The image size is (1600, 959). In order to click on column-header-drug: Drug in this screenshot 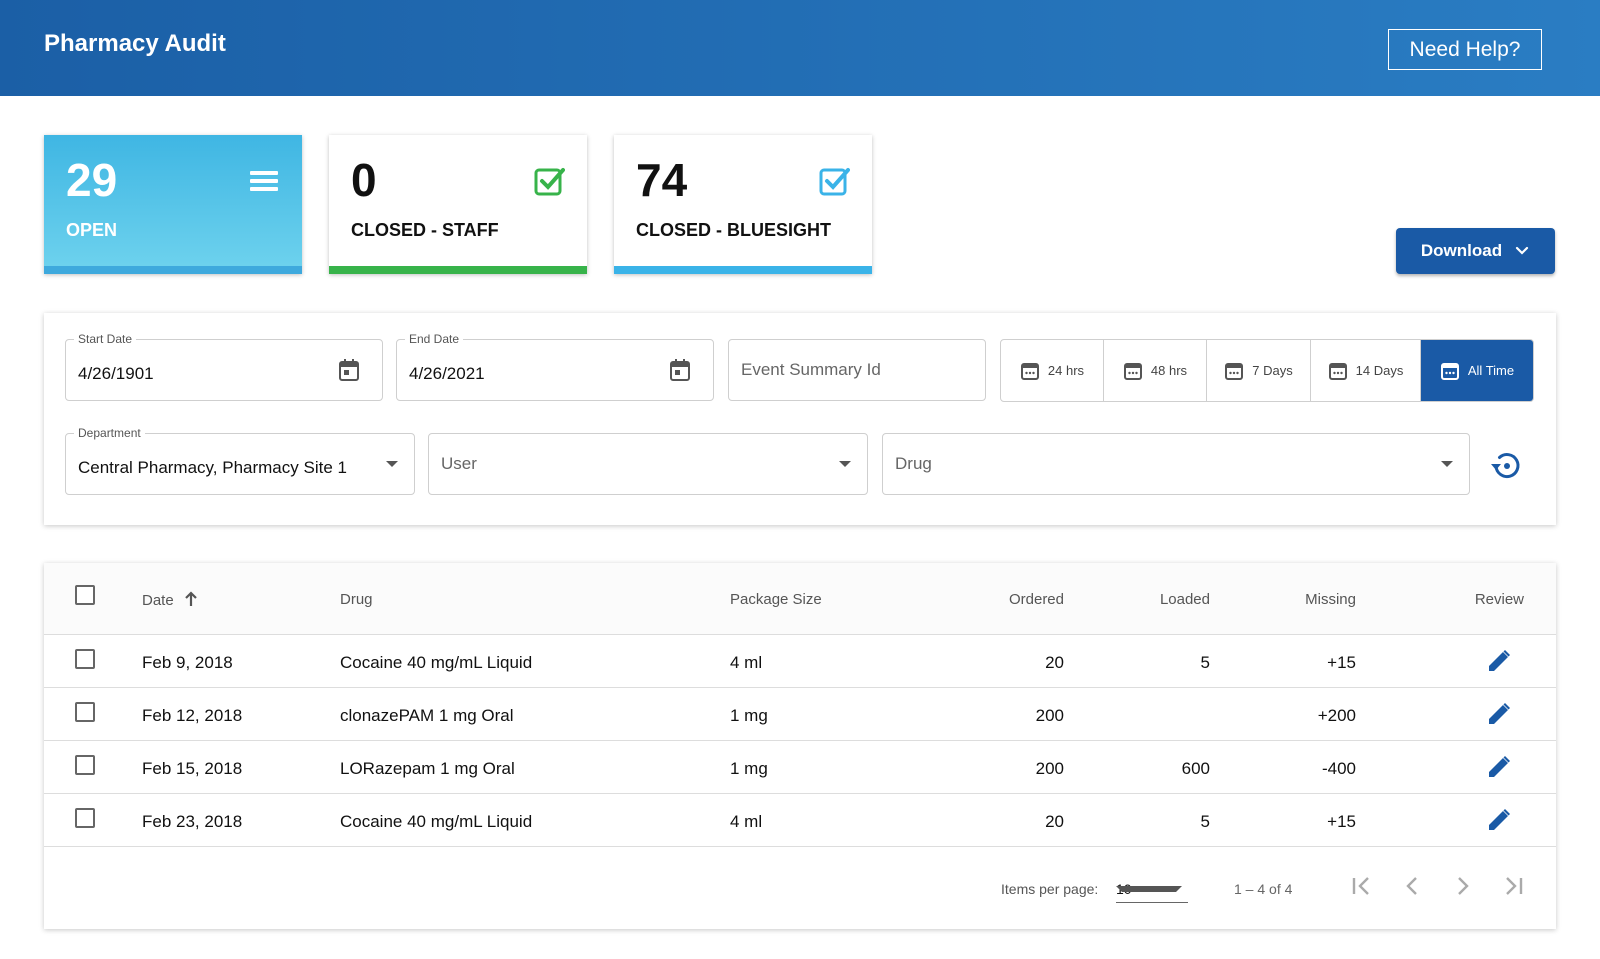, I will do `click(356, 599)`.